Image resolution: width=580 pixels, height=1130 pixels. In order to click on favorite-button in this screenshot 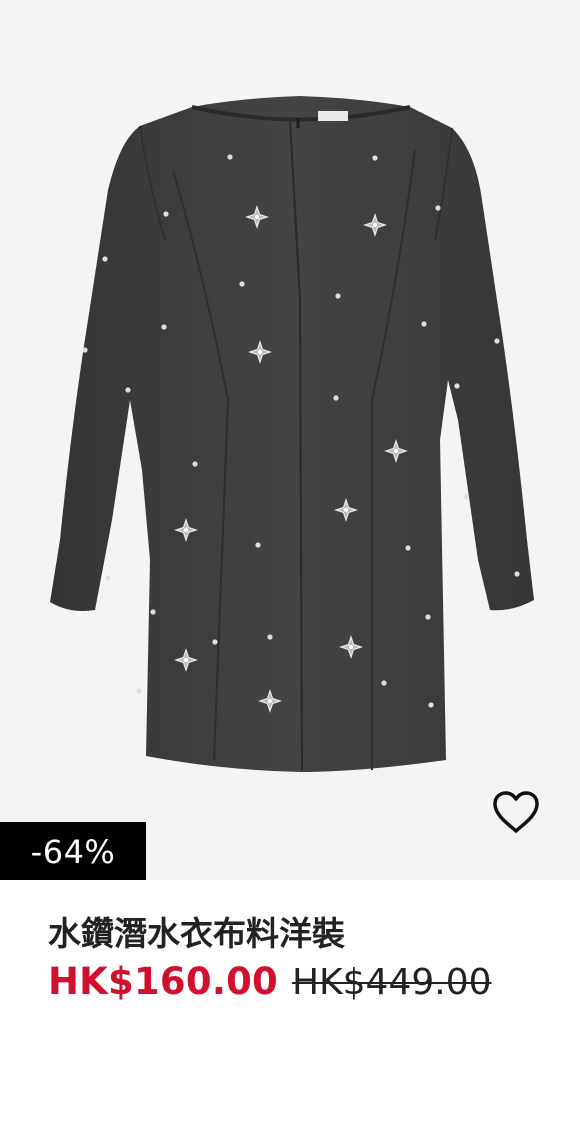, I will do `click(516, 812)`.